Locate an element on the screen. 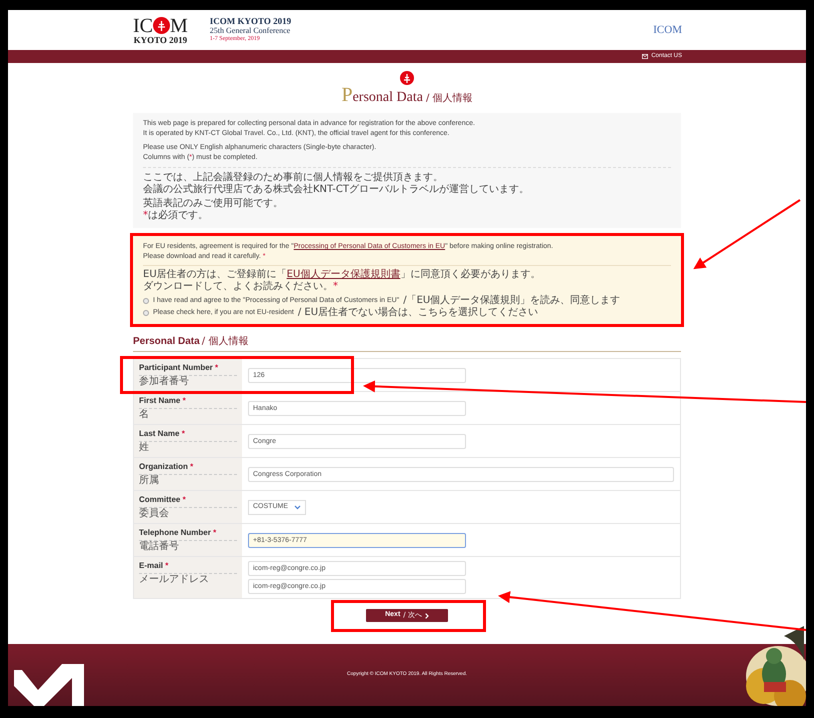  field-label: Telephone Number * is located at coordinates (188, 534).